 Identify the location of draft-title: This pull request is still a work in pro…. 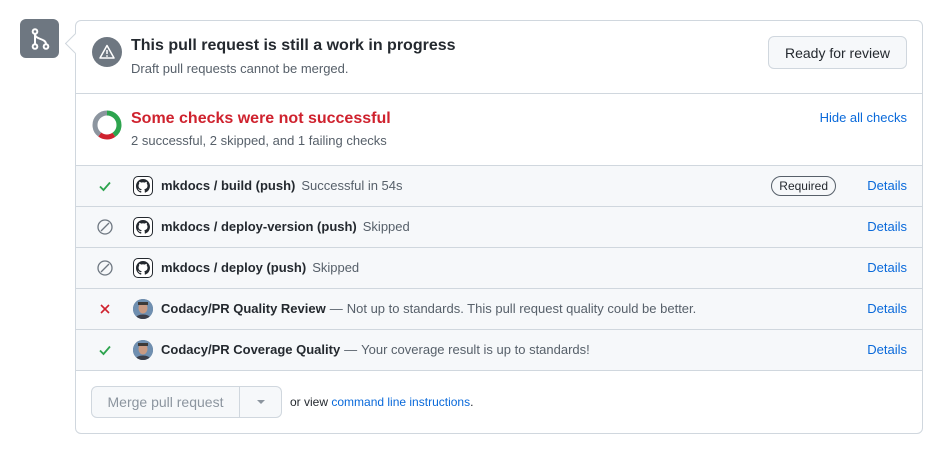
(293, 45).